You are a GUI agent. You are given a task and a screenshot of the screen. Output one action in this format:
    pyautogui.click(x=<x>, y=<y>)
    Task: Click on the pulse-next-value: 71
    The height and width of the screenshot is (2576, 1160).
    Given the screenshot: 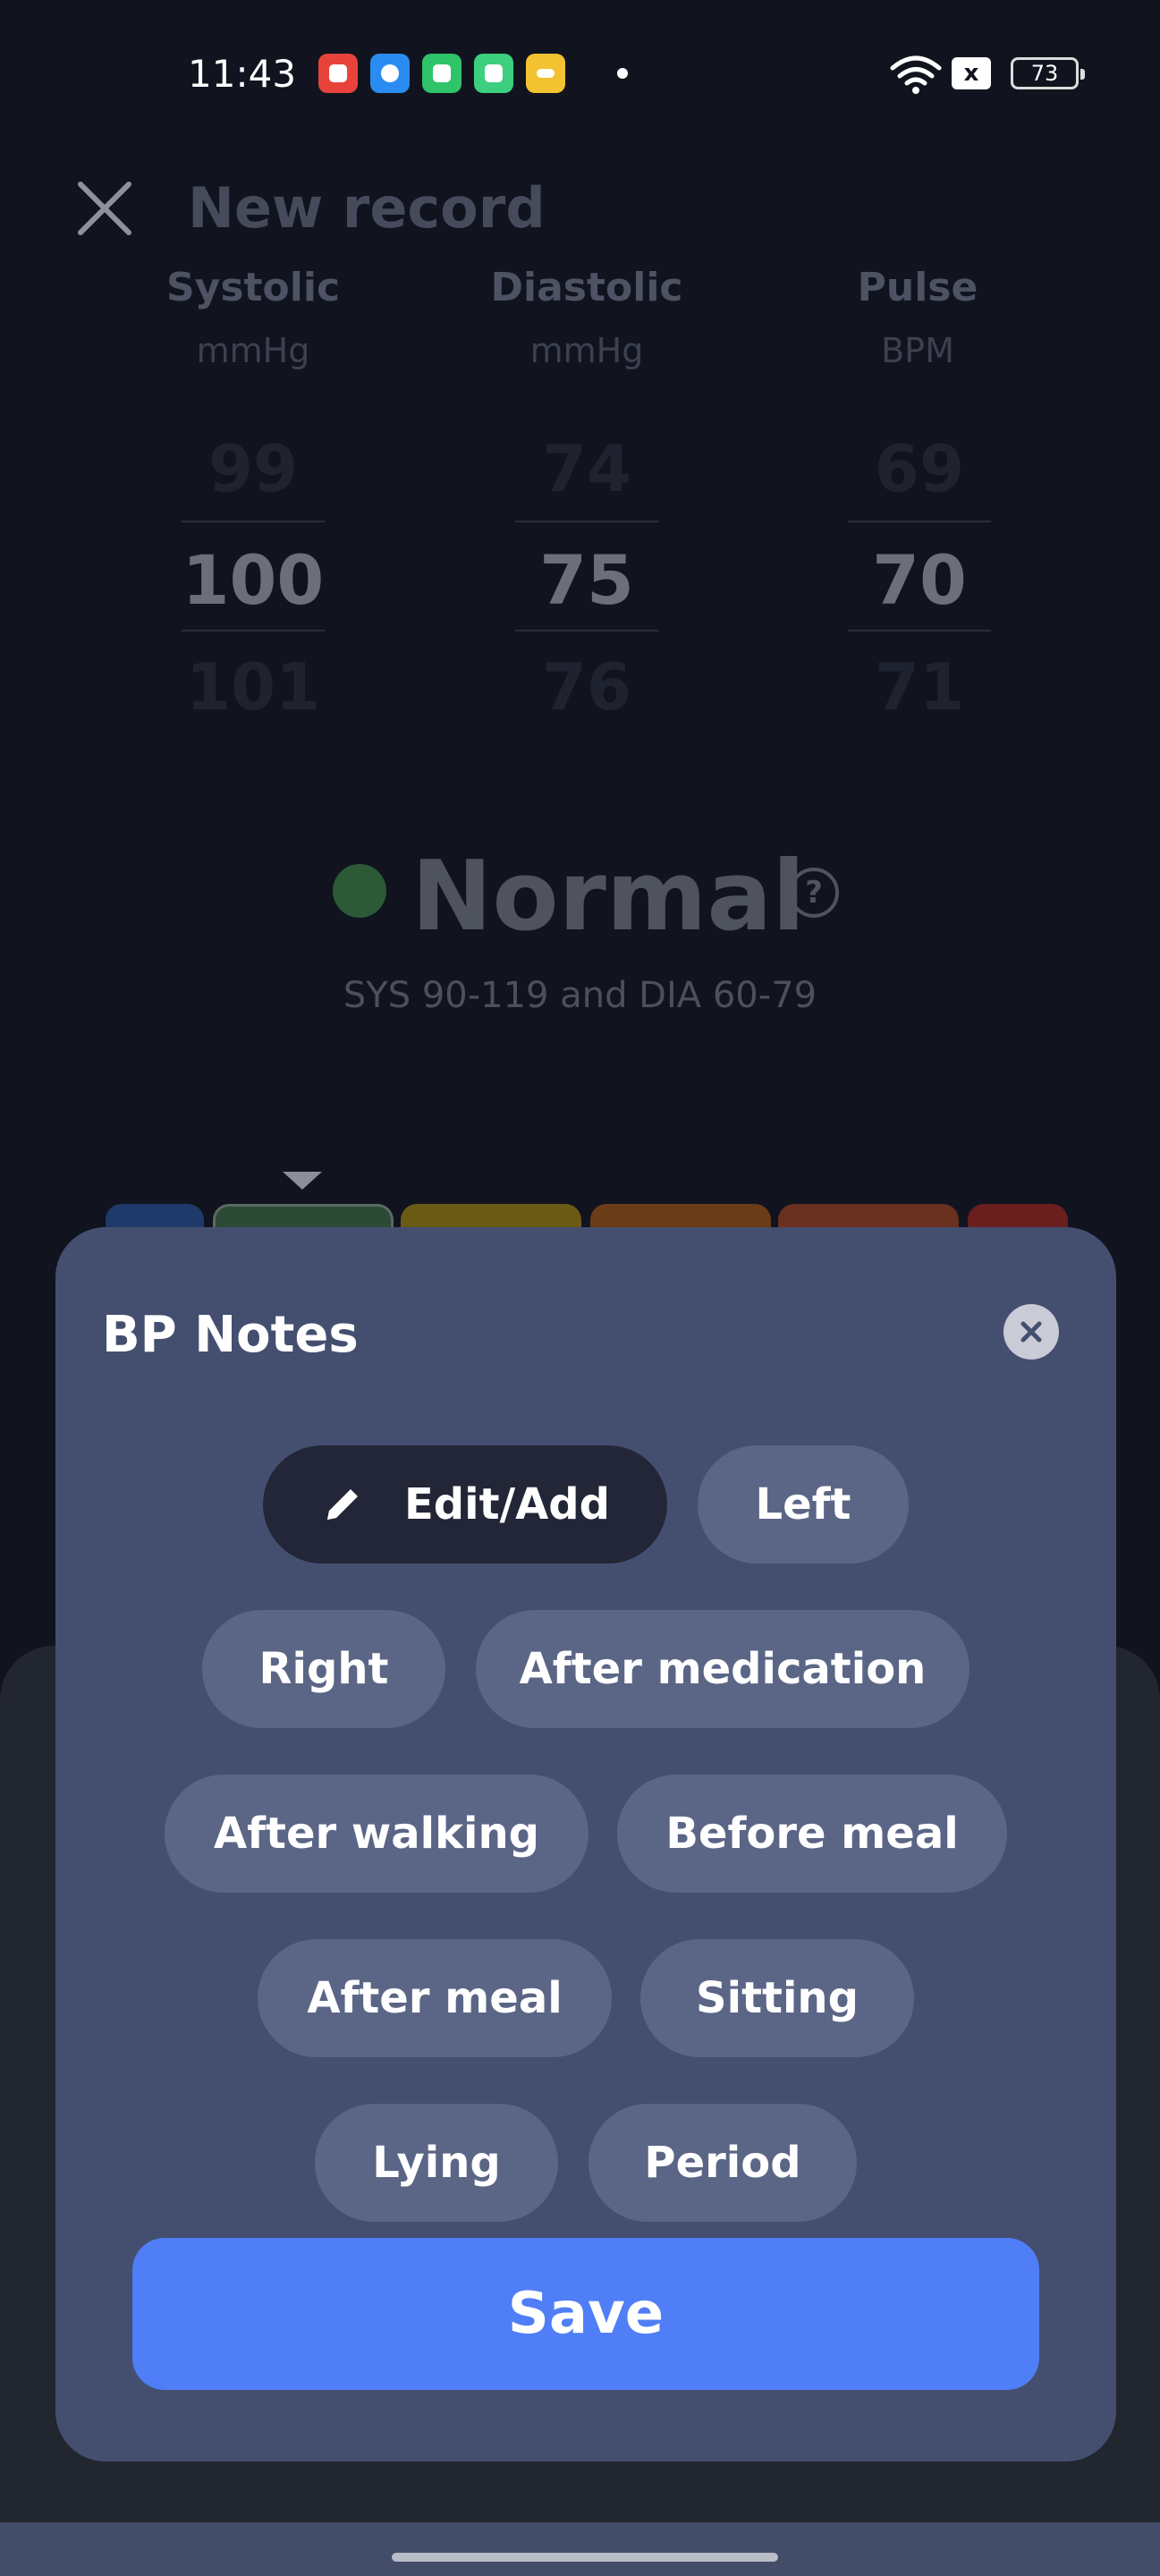 What is the action you would take?
    pyautogui.click(x=919, y=686)
    